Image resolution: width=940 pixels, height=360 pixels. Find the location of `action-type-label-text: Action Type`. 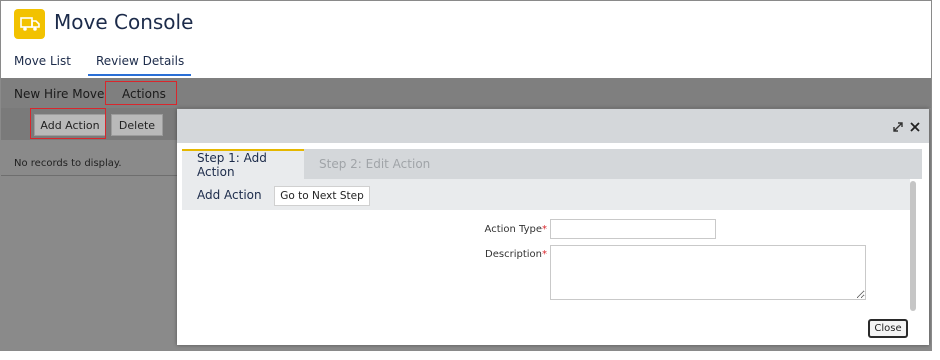

action-type-label-text: Action Type is located at coordinates (513, 229).